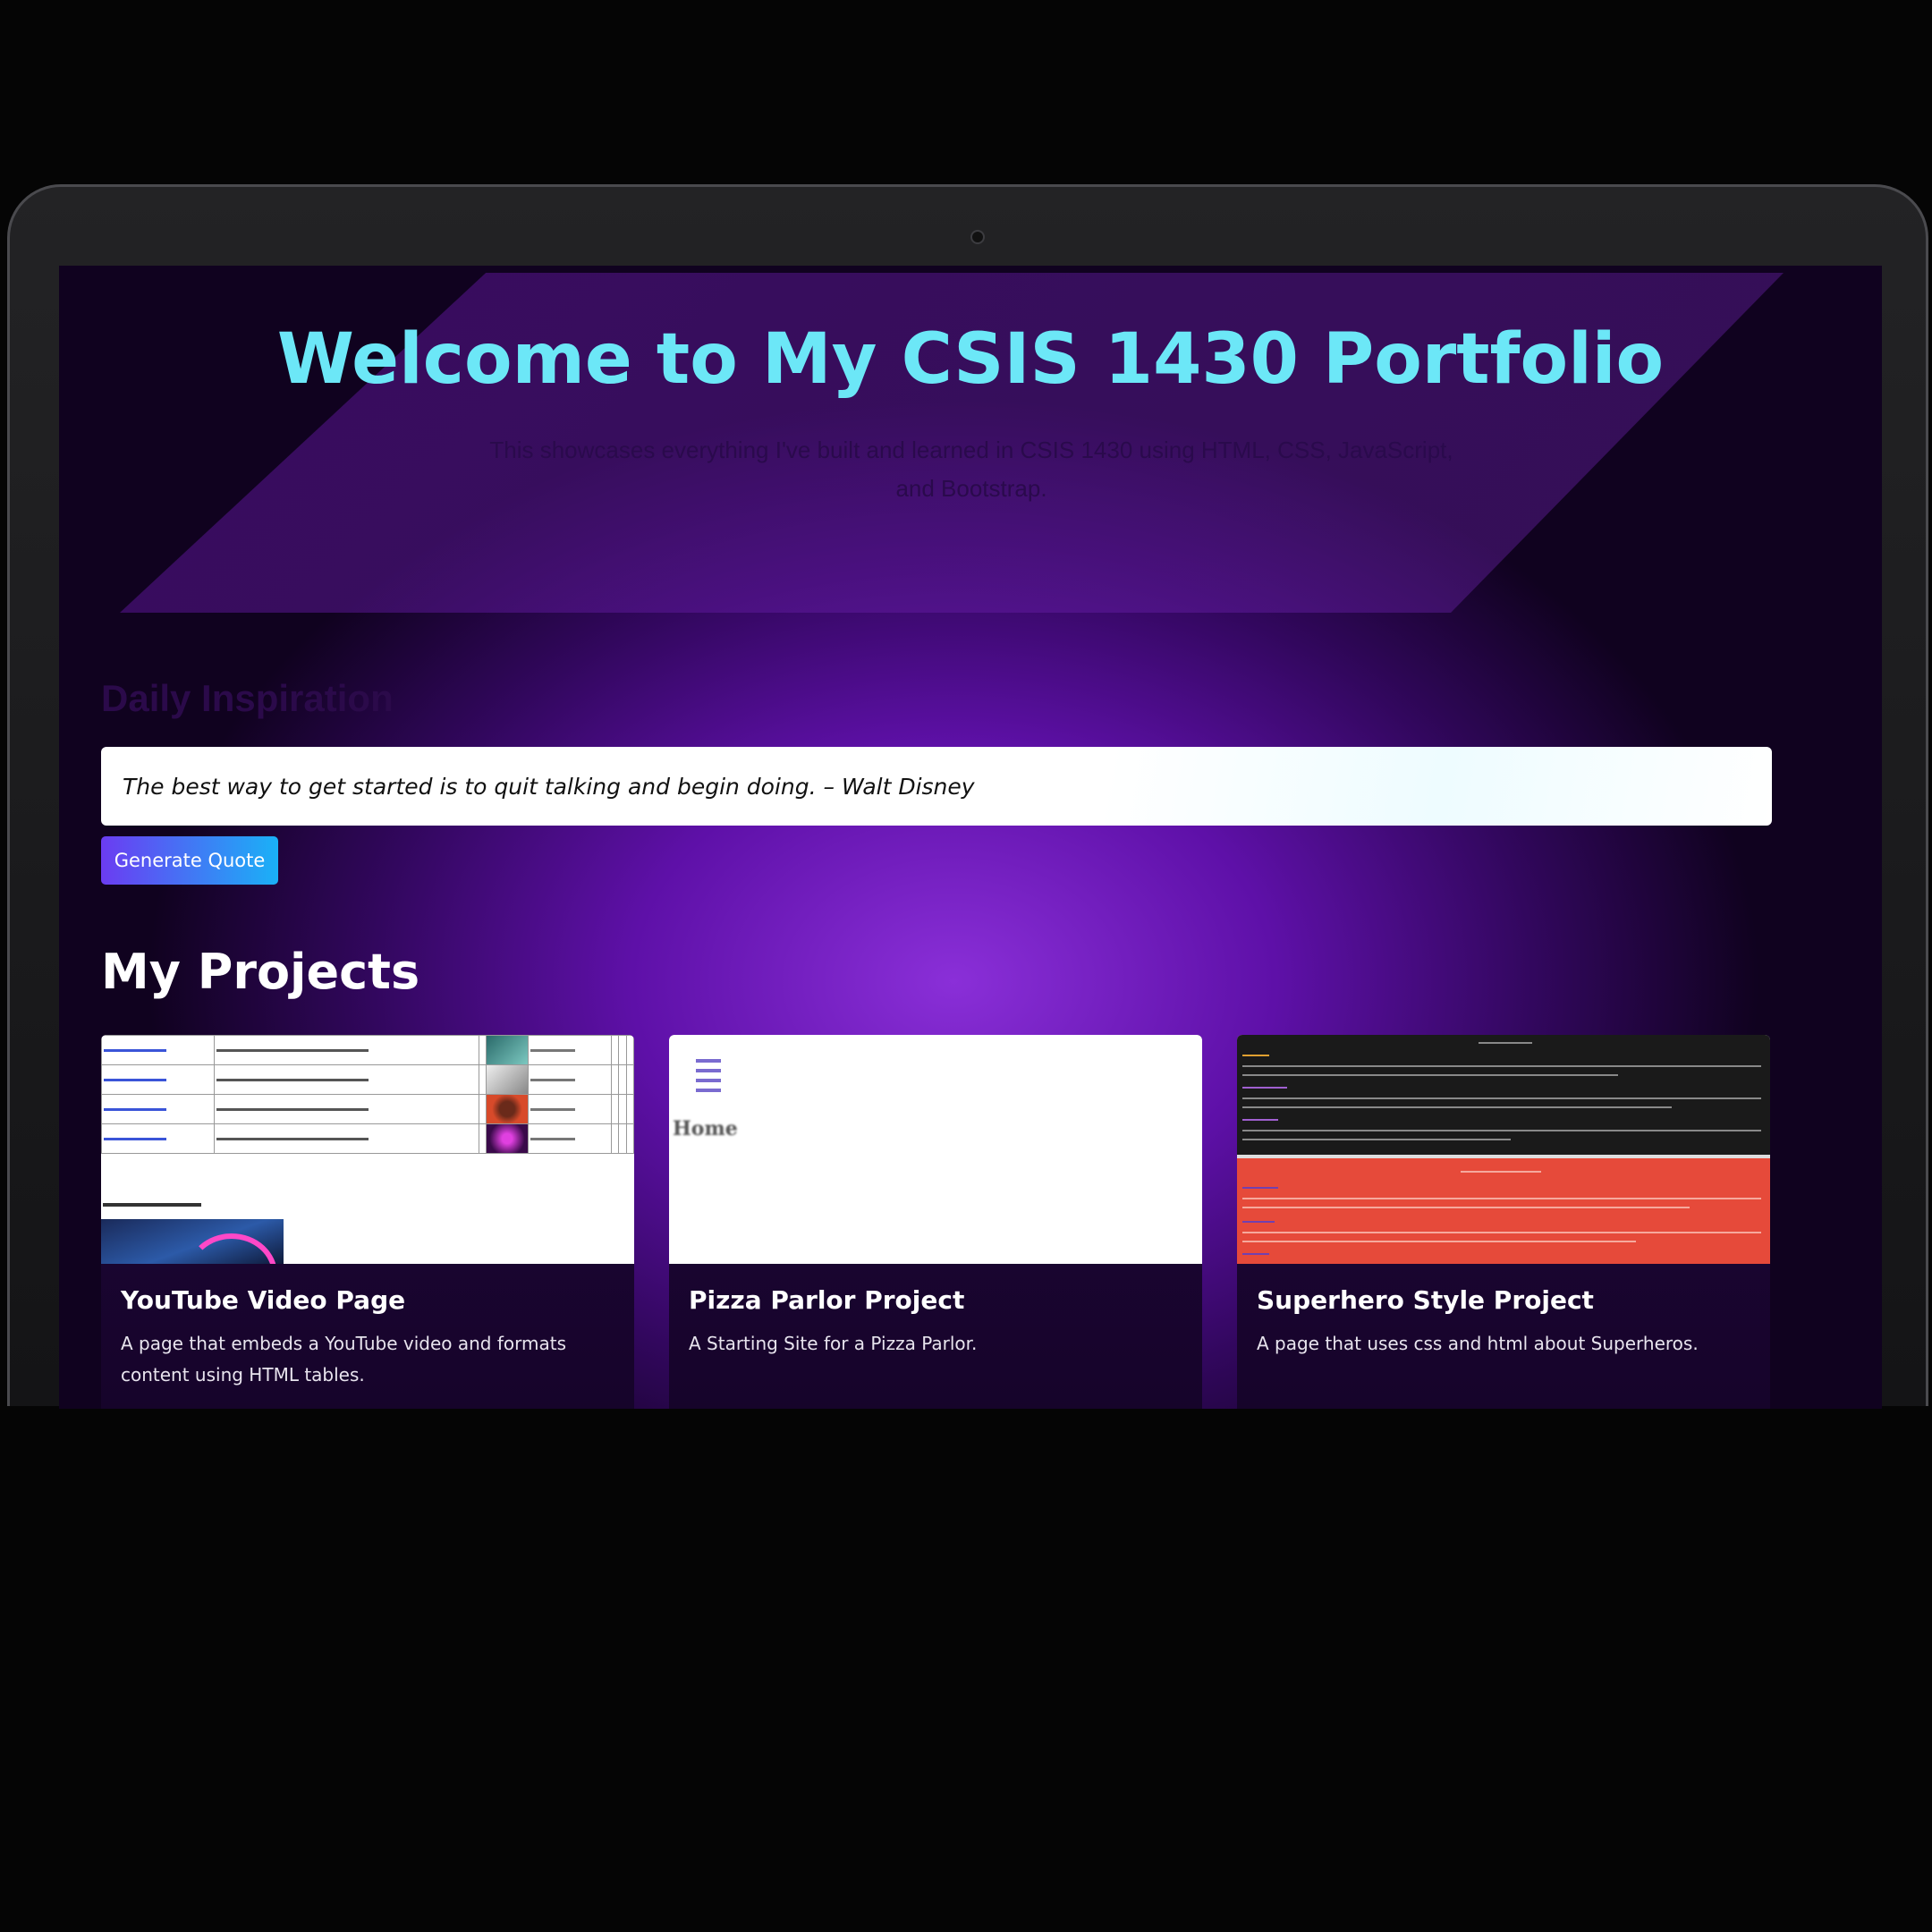  Describe the element at coordinates (247, 698) in the screenshot. I see `inspiration-heading: Daily Inspiration` at that location.